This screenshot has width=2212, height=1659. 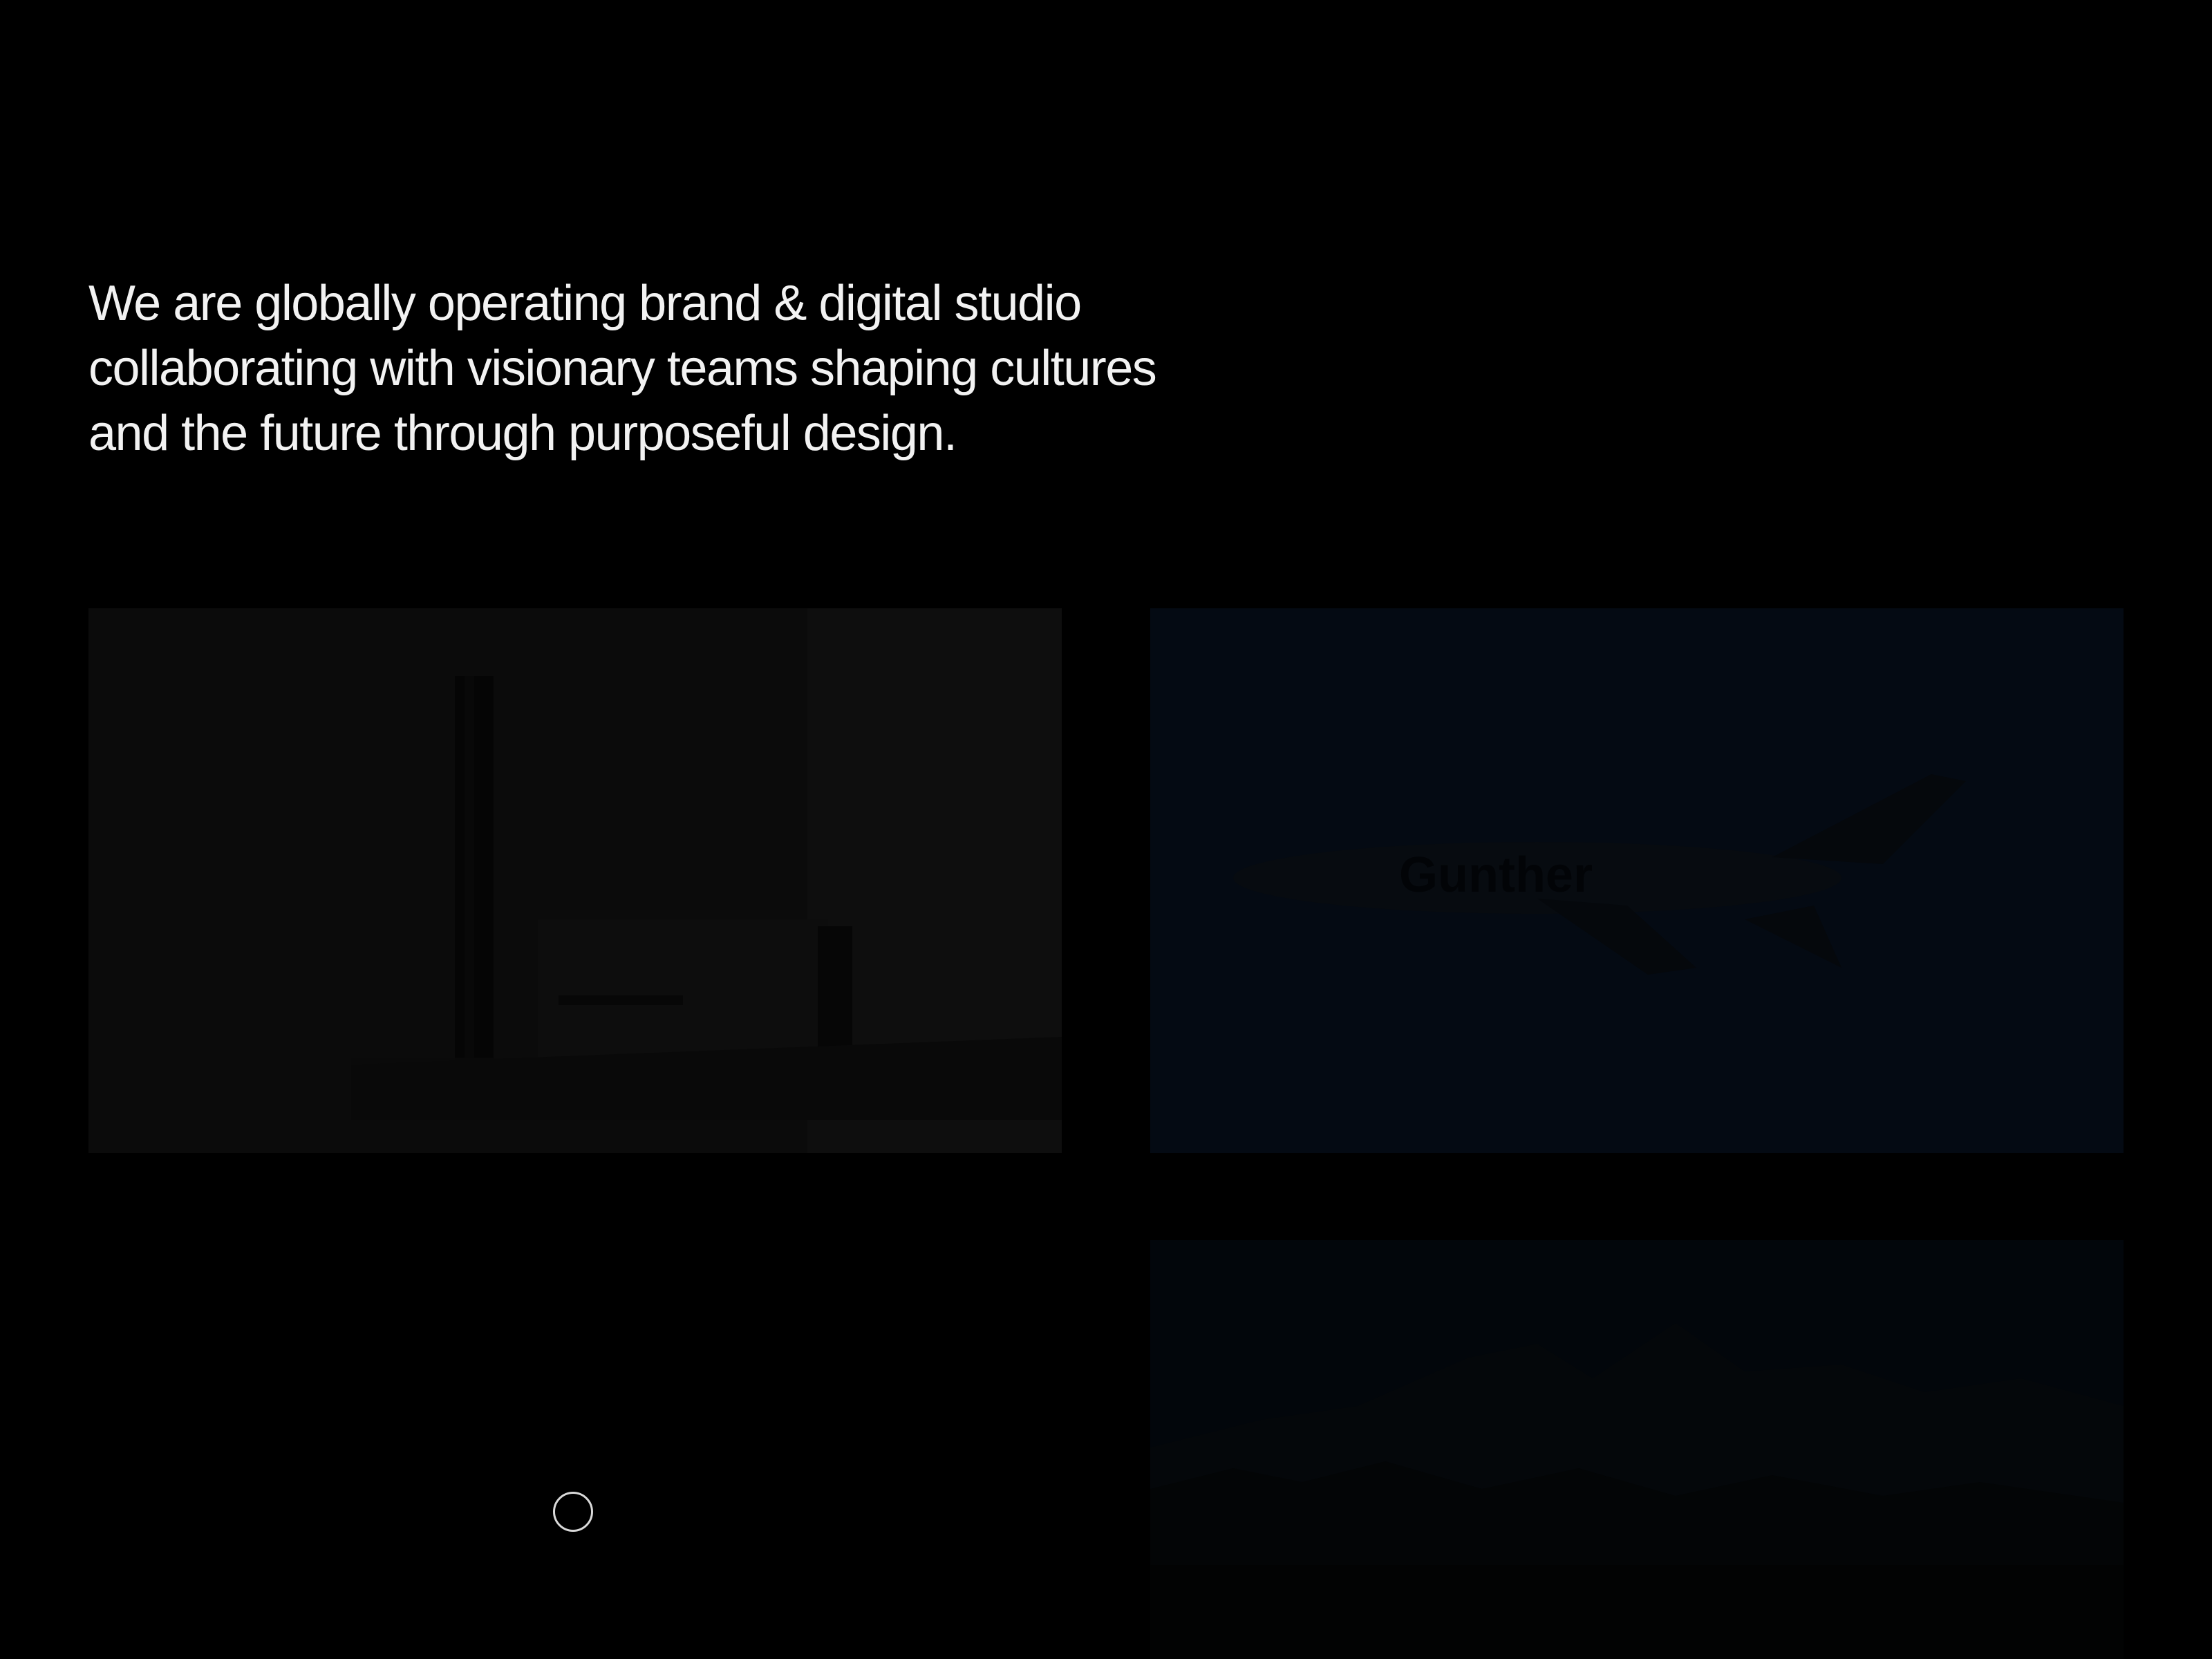 I want to click on airplane-livery-text: Gunther, so click(x=1496, y=875).